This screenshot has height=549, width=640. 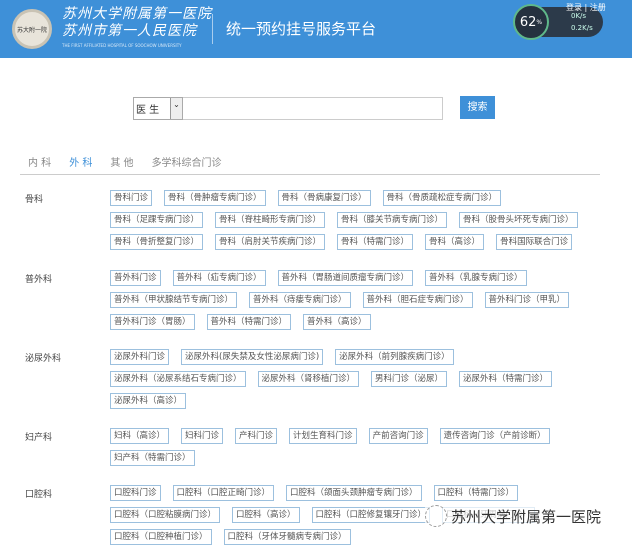 What do you see at coordinates (371, 515) in the screenshot?
I see `clinic-button: 口腔科（口腔修复镶牙门诊）` at bounding box center [371, 515].